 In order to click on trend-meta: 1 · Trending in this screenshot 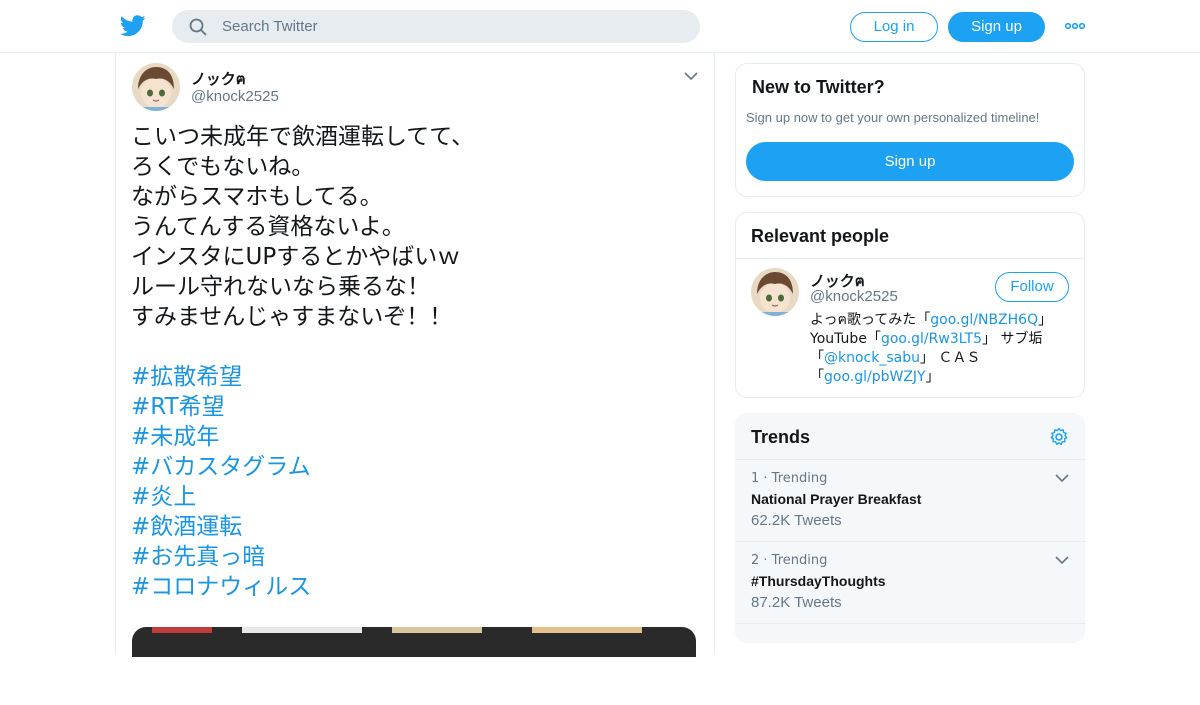, I will do `click(789, 478)`.